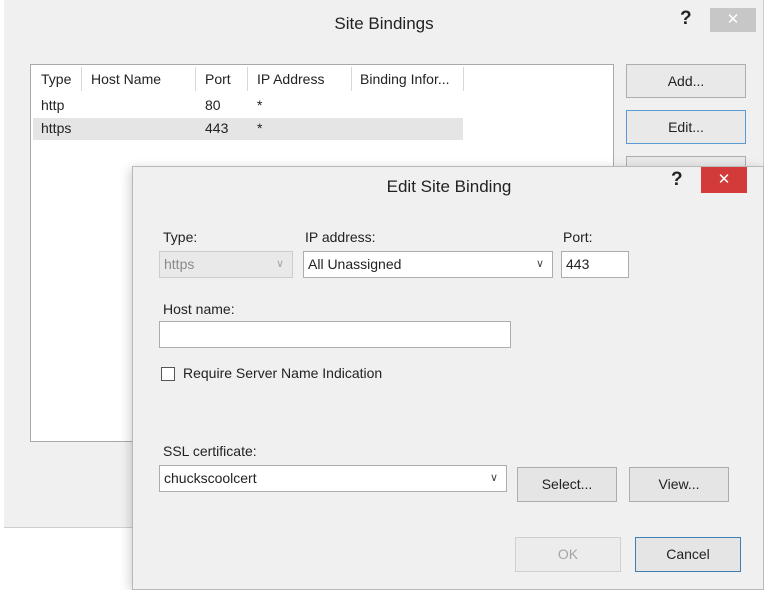 The width and height of the screenshot is (764, 590). I want to click on ip-address-label: IP address:, so click(340, 237).